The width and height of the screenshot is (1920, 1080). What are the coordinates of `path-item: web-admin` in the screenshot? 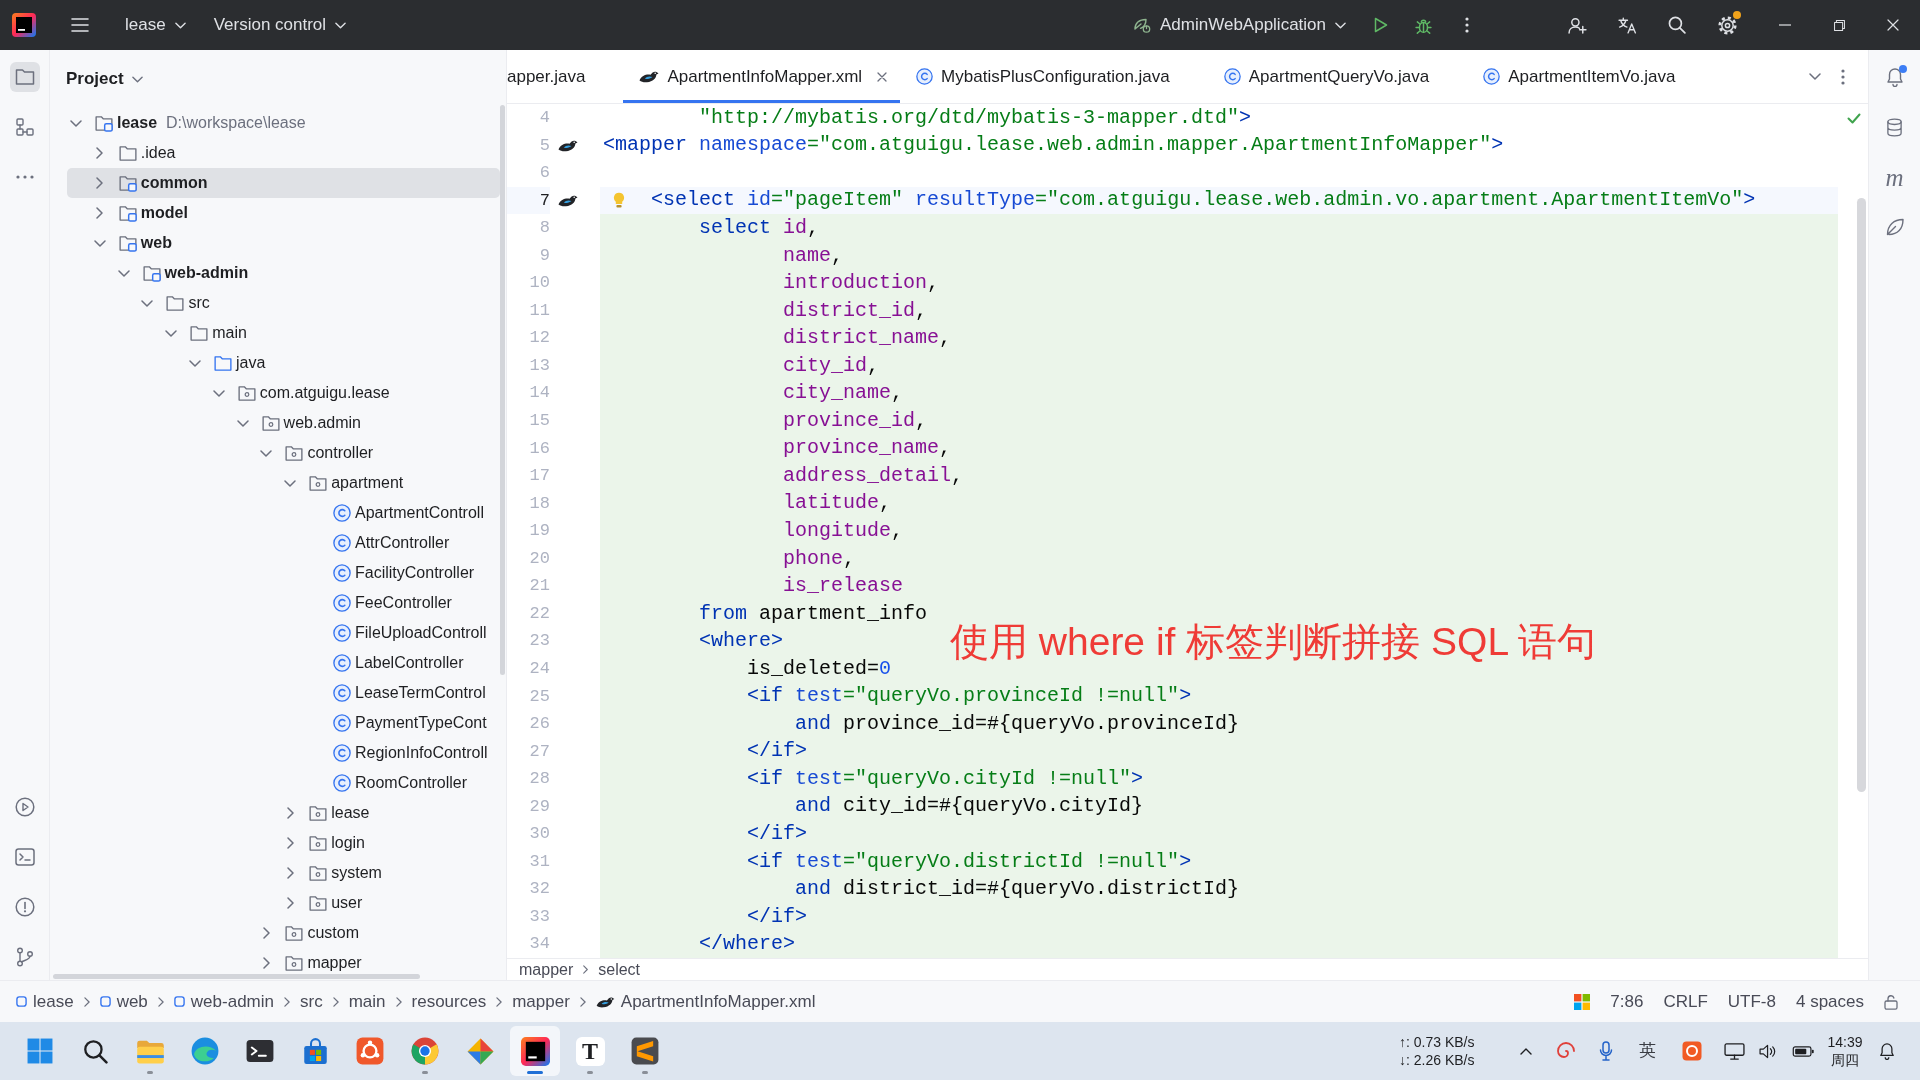 It's located at (223, 1001).